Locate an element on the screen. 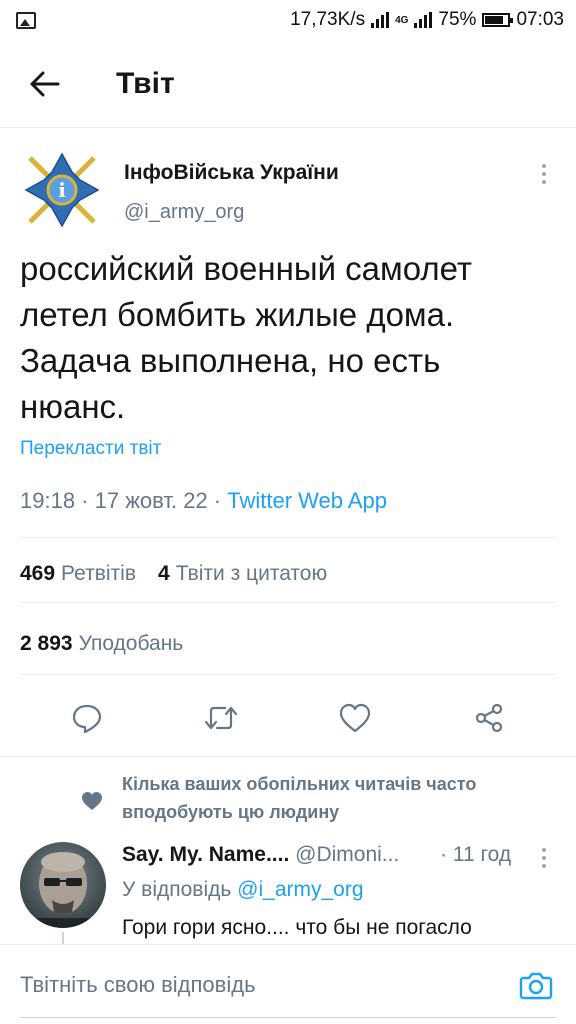 The height and width of the screenshot is (1024, 576). back-button is located at coordinates (45, 84).